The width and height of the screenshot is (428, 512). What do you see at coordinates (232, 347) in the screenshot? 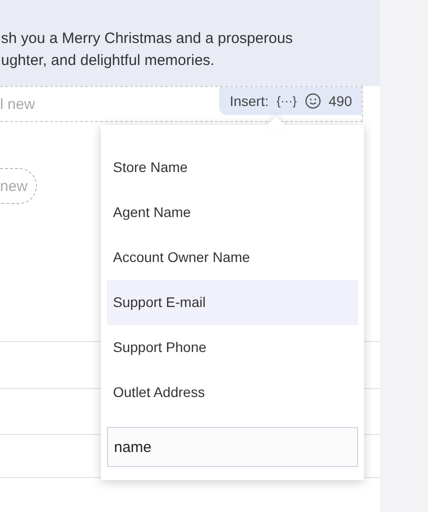
I see `menu-item: Support Phone` at bounding box center [232, 347].